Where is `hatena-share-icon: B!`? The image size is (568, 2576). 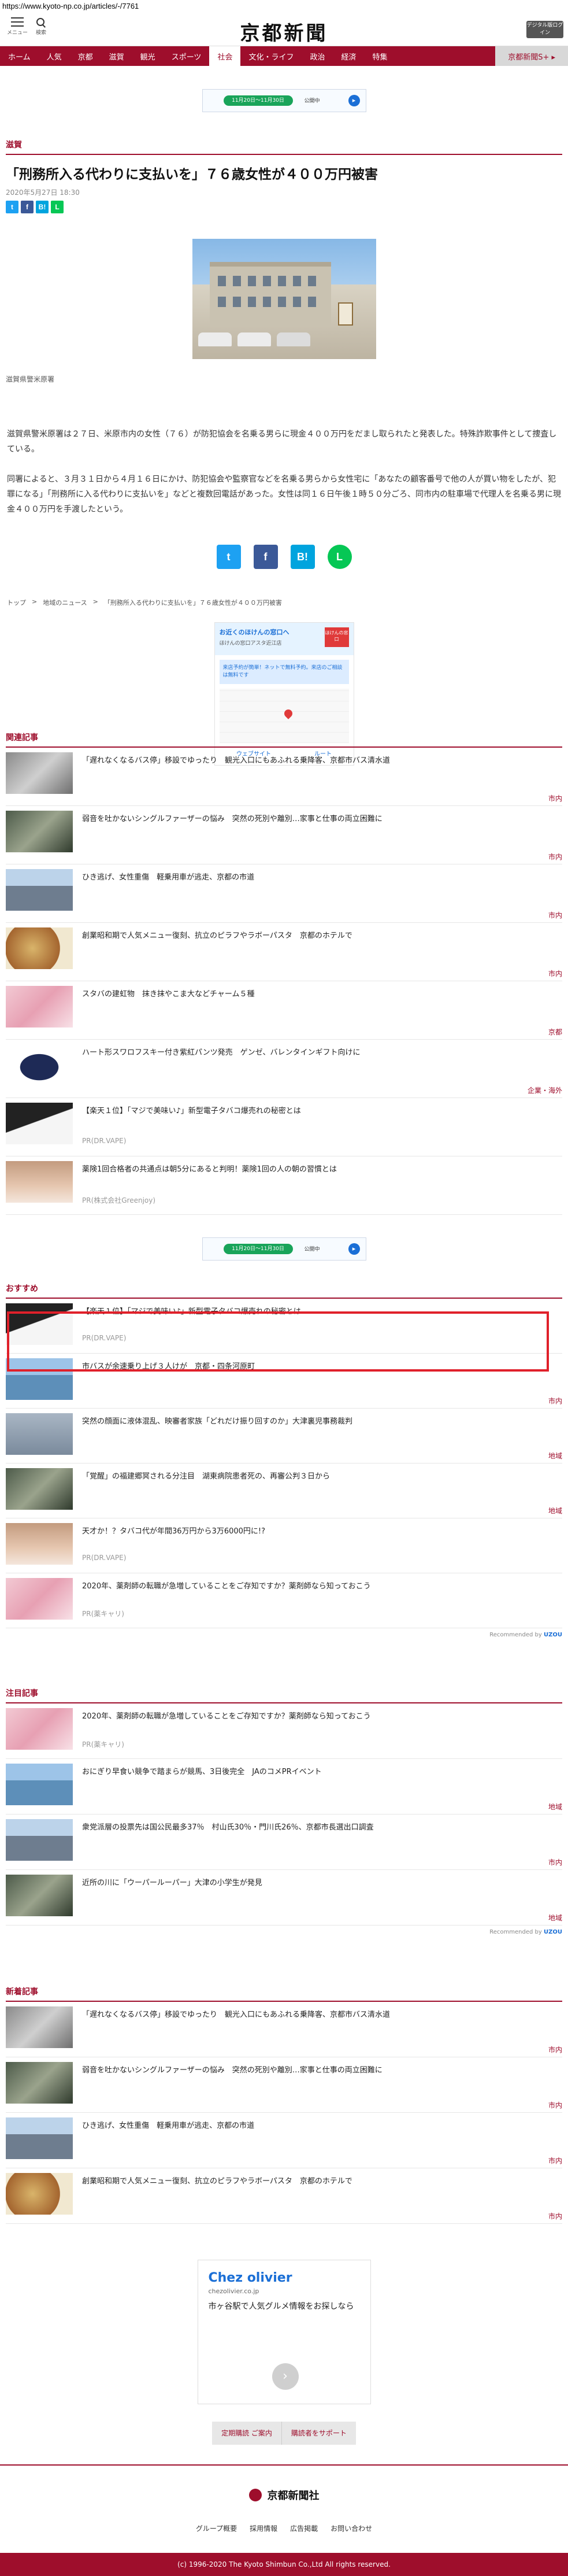
hatena-share-icon: B! is located at coordinates (302, 557).